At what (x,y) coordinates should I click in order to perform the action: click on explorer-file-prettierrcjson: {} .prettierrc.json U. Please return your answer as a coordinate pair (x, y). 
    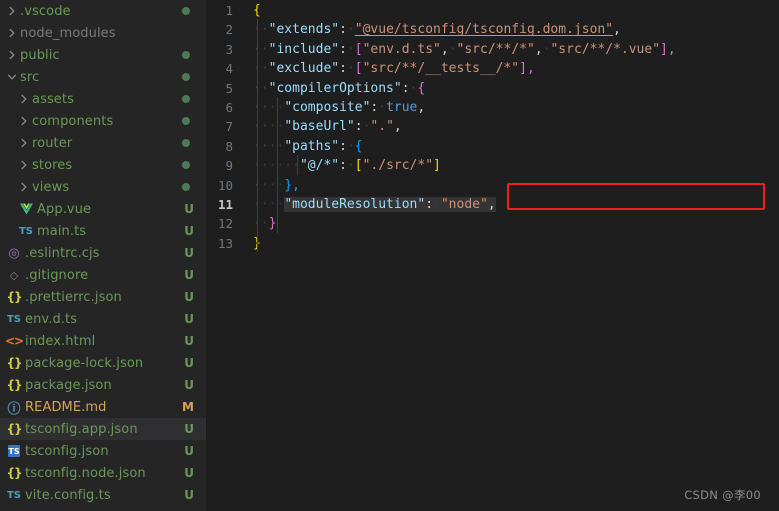
    Looking at the image, I should click on (103, 297).